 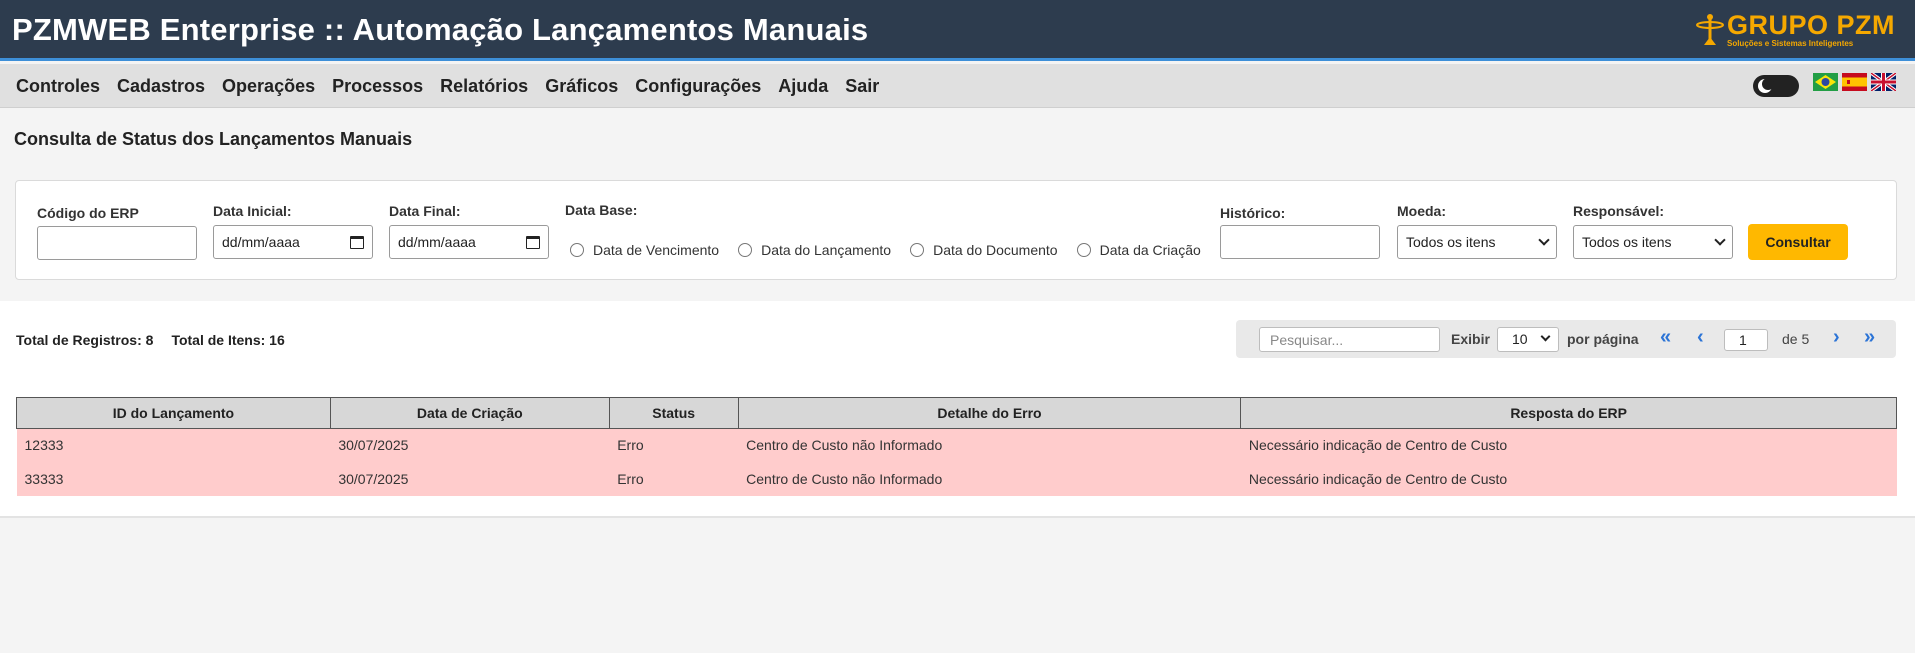 I want to click on prev-page-button: ‹, so click(x=1700, y=337).